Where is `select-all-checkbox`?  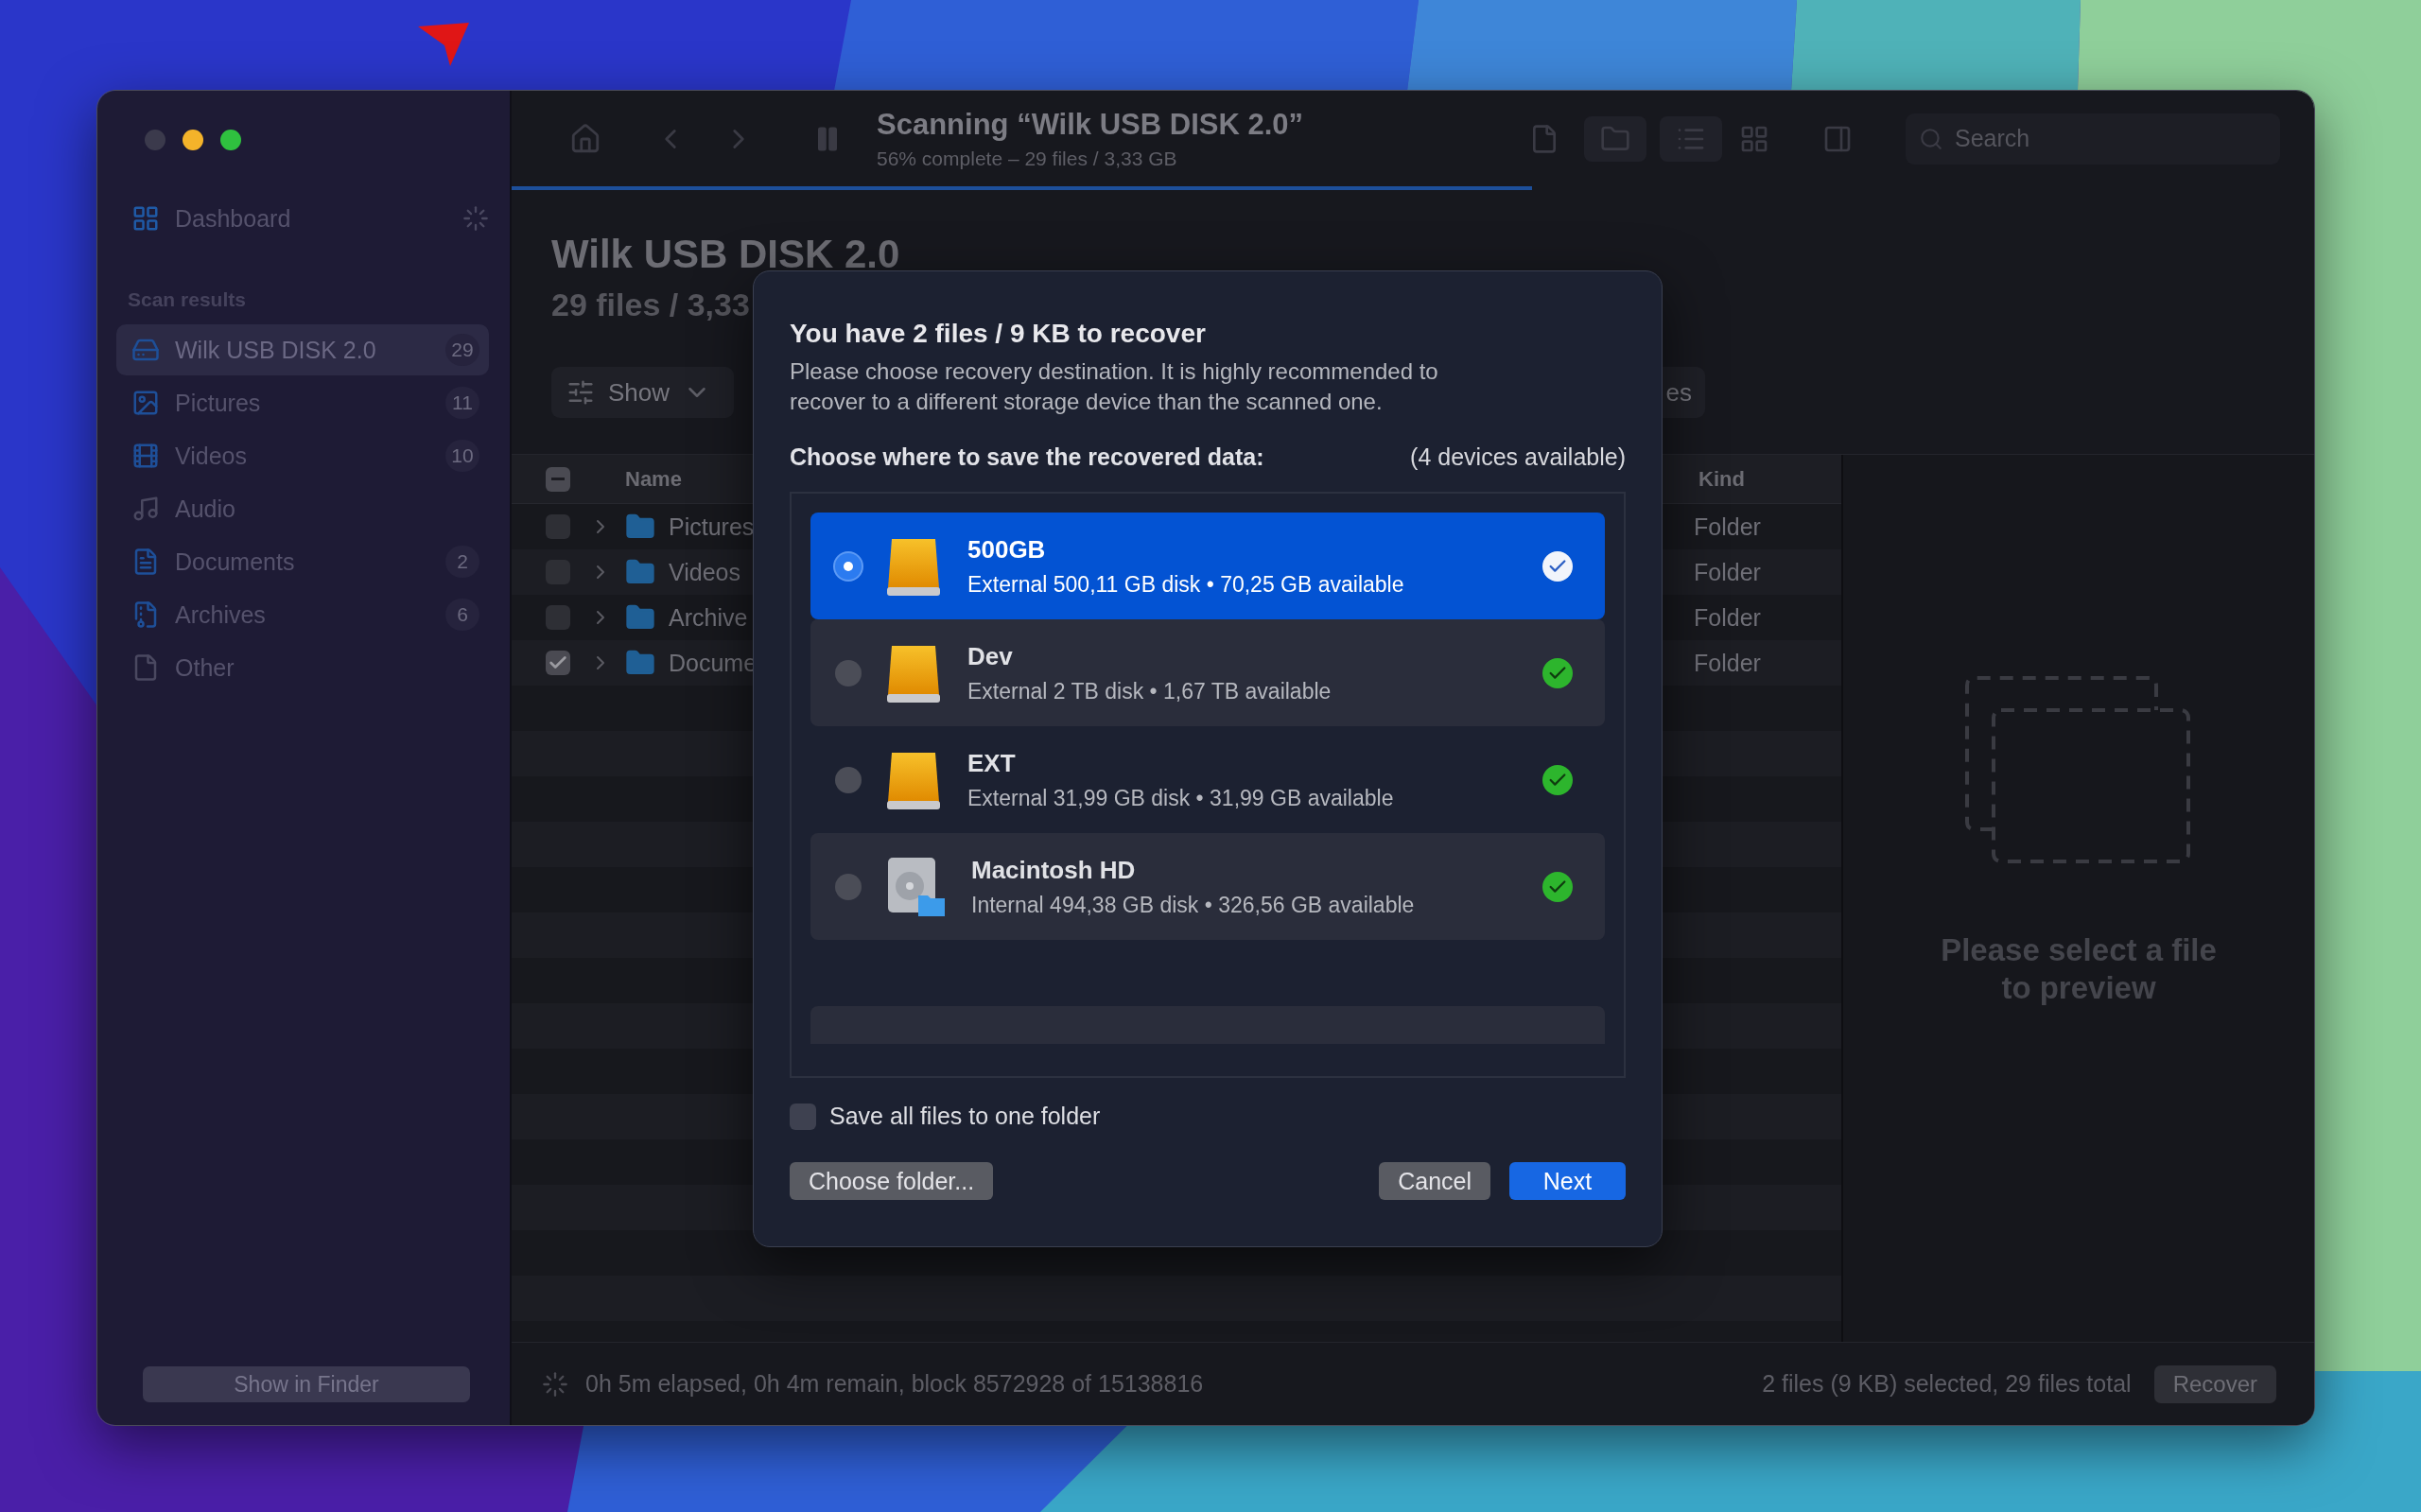
select-all-checkbox is located at coordinates (558, 479).